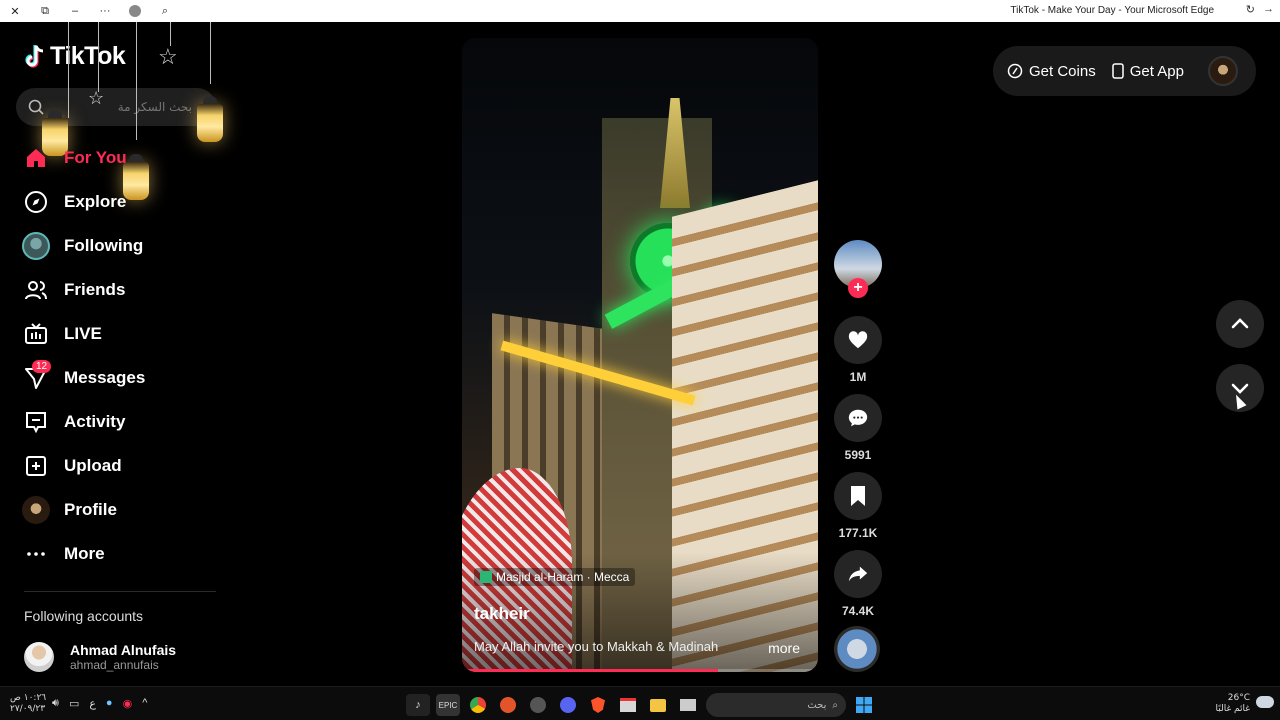  I want to click on messages-badge: 12, so click(42, 366).